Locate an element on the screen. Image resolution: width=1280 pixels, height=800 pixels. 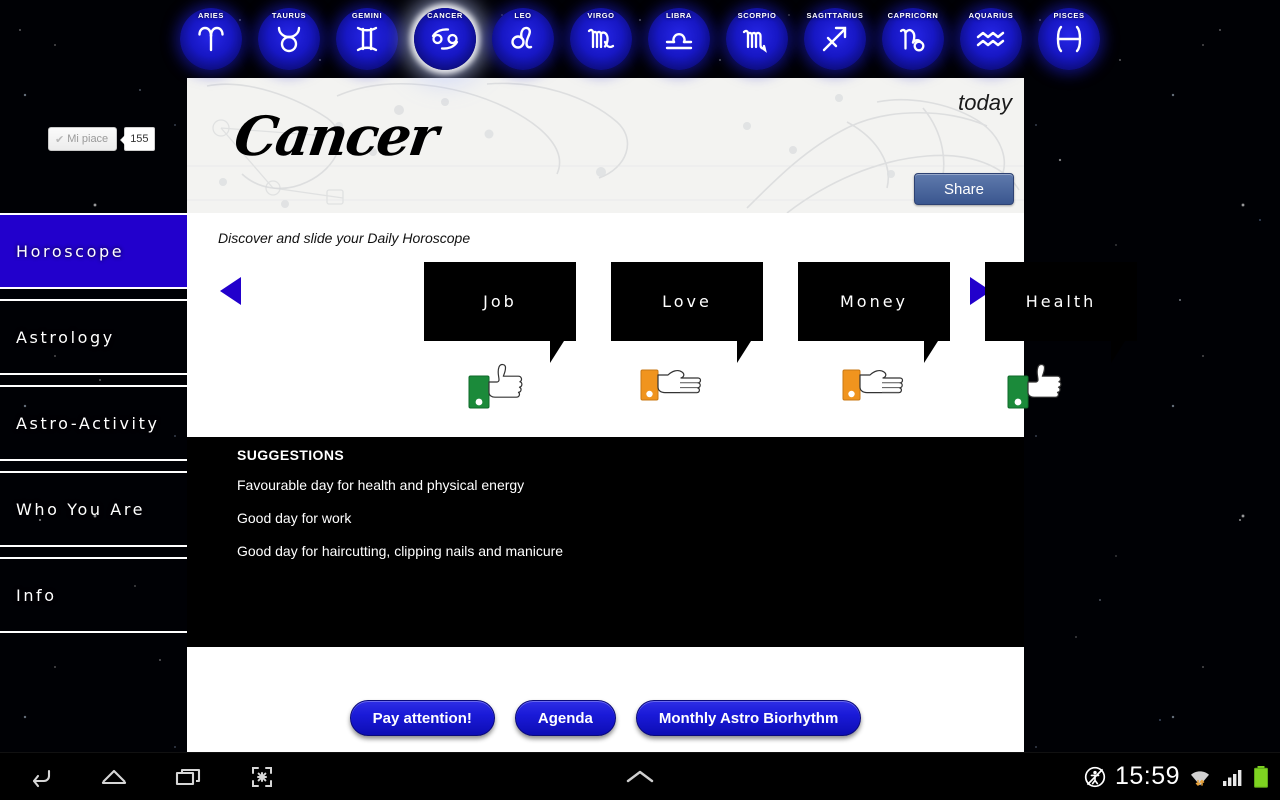
cancer-icon is located at coordinates (445, 39).